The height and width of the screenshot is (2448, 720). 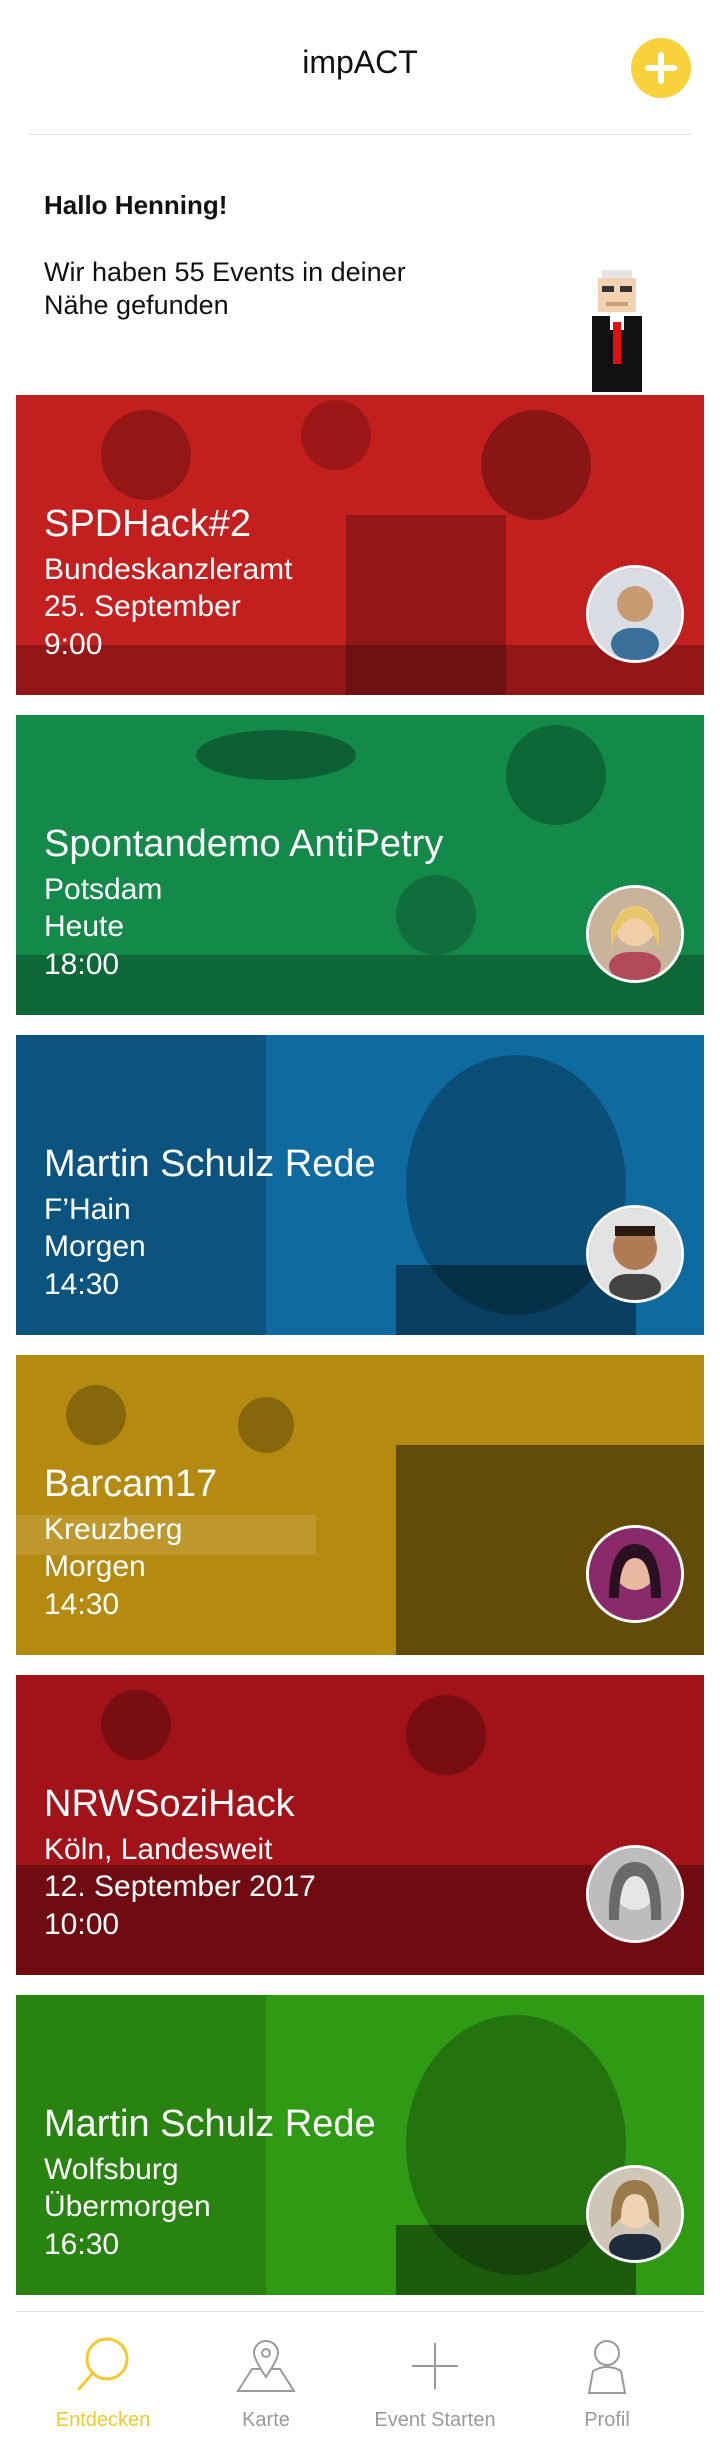 I want to click on tab-bar: Entdecken Karte Event Starten Profil, so click(x=360, y=2379).